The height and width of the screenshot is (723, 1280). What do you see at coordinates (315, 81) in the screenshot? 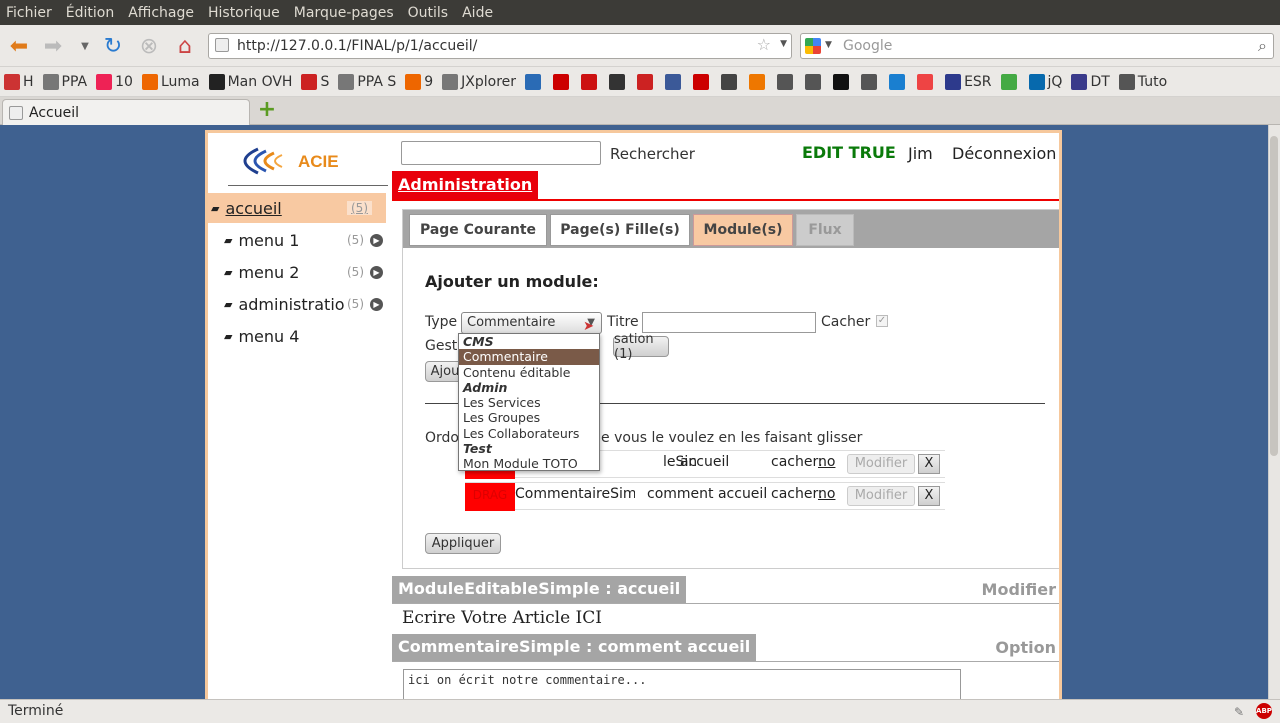
I see `bookmark-item: S` at bounding box center [315, 81].